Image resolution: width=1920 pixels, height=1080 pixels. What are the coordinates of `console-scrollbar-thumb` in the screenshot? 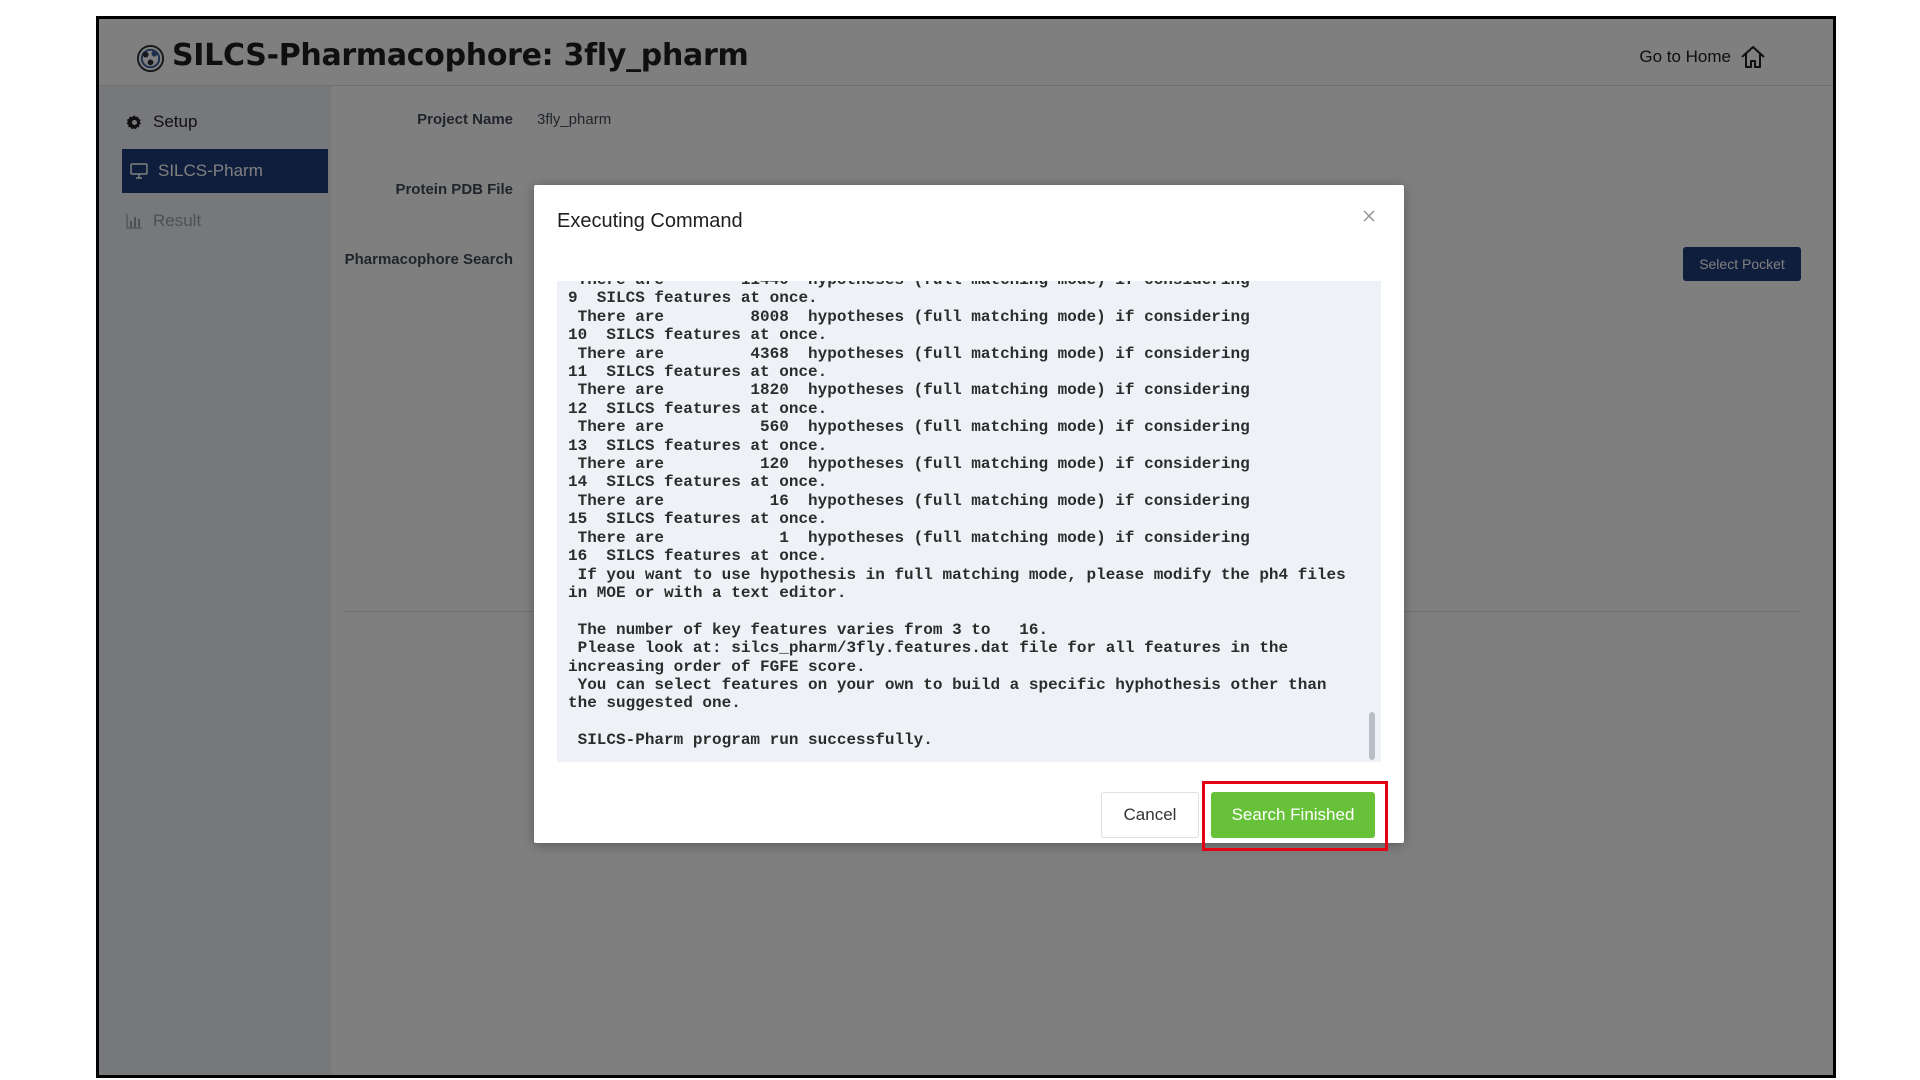 It's located at (1372, 736).